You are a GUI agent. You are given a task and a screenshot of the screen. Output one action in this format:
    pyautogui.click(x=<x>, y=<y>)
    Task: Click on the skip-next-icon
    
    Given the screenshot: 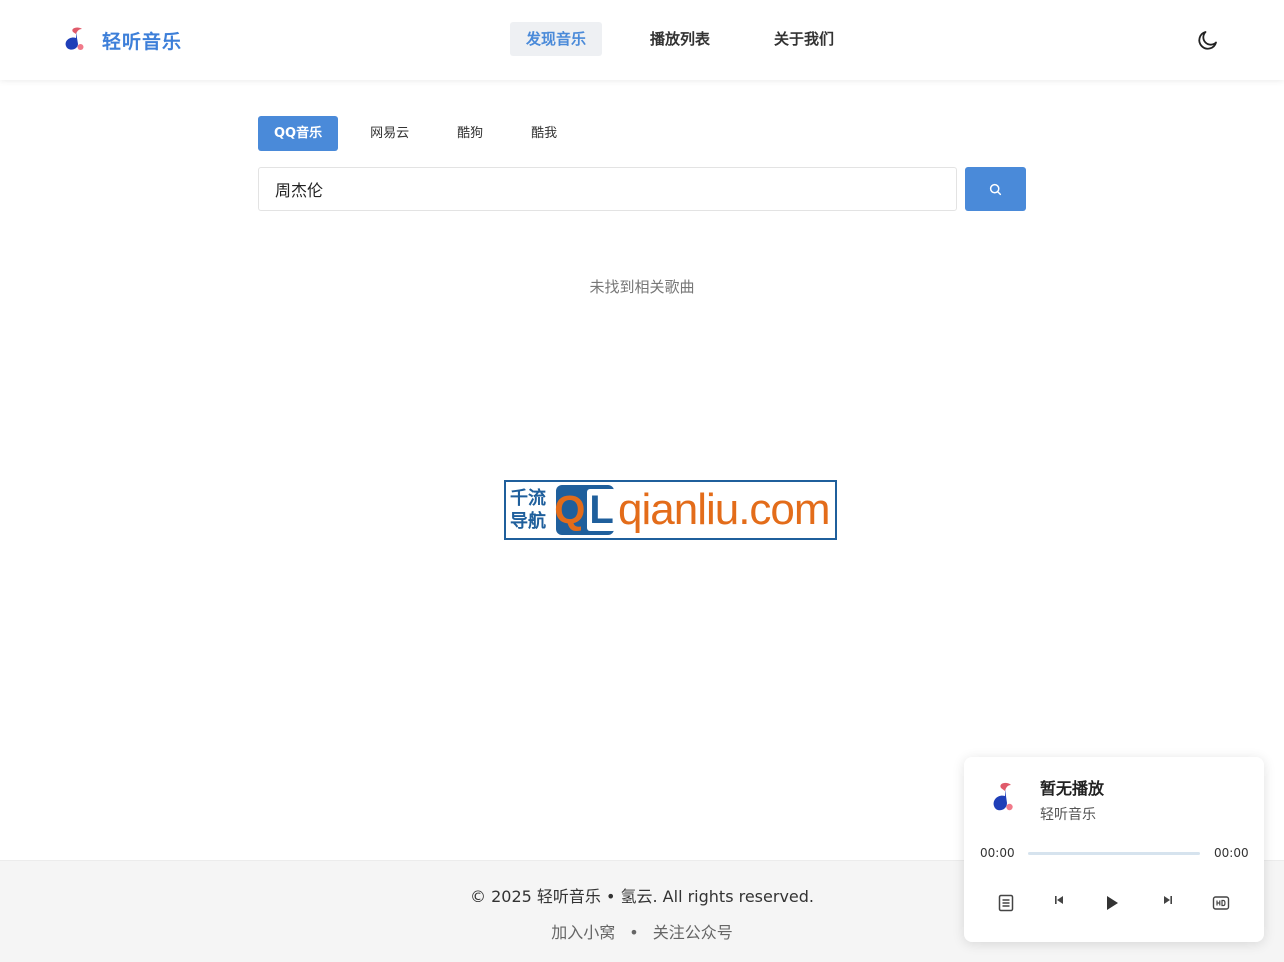 What is the action you would take?
    pyautogui.click(x=1168, y=900)
    